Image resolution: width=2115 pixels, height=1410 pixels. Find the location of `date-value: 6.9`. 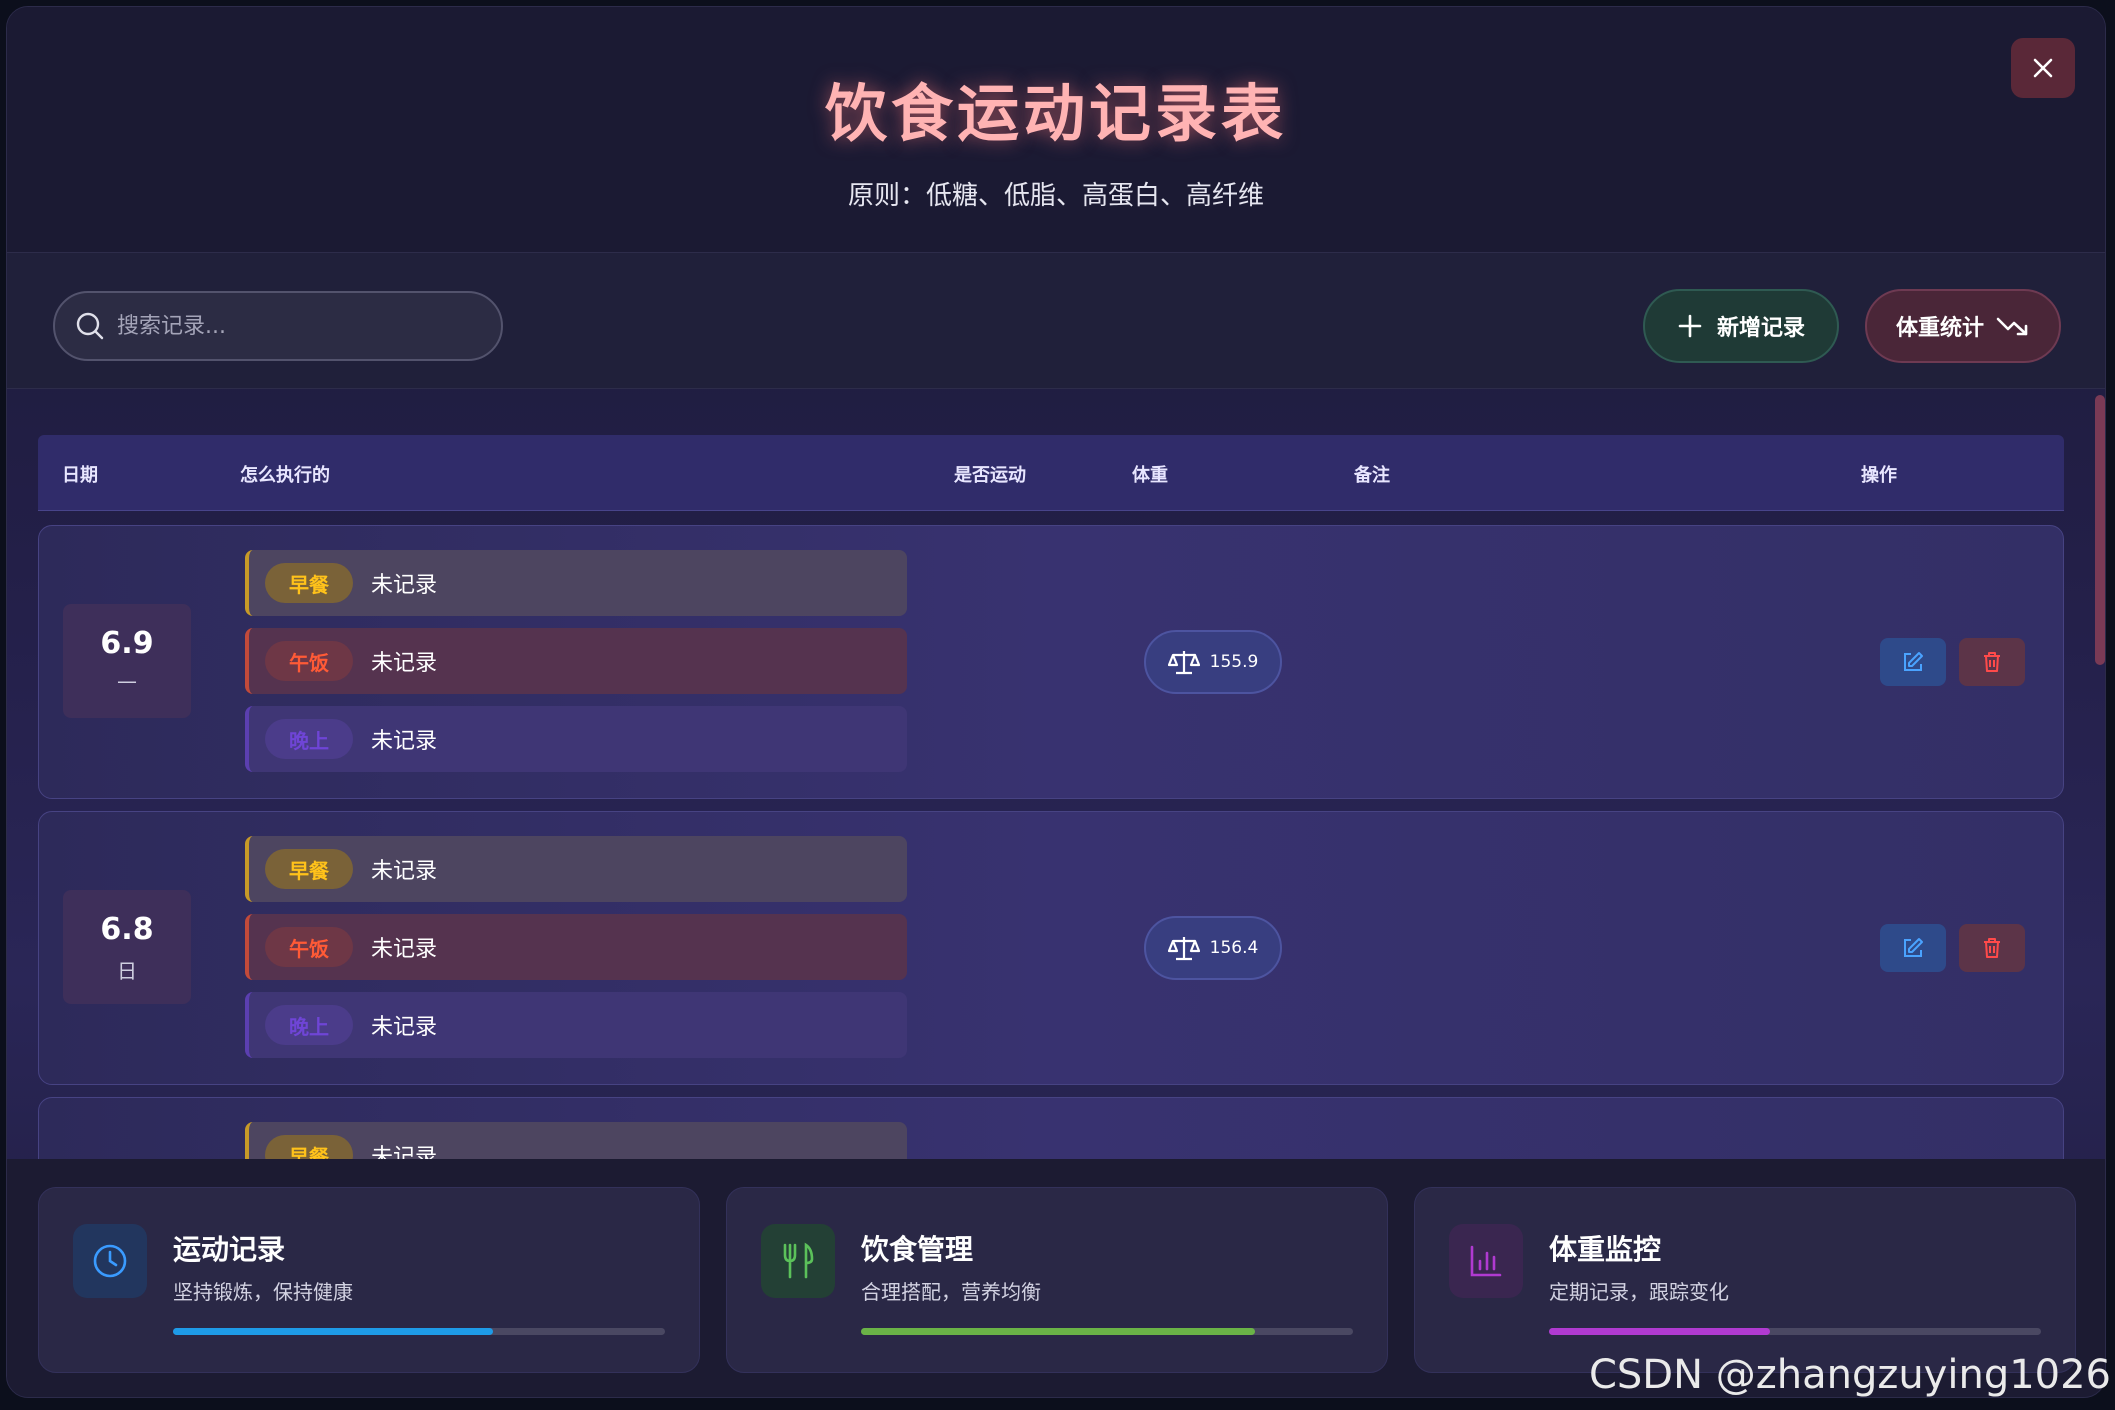

date-value: 6.9 is located at coordinates (127, 643).